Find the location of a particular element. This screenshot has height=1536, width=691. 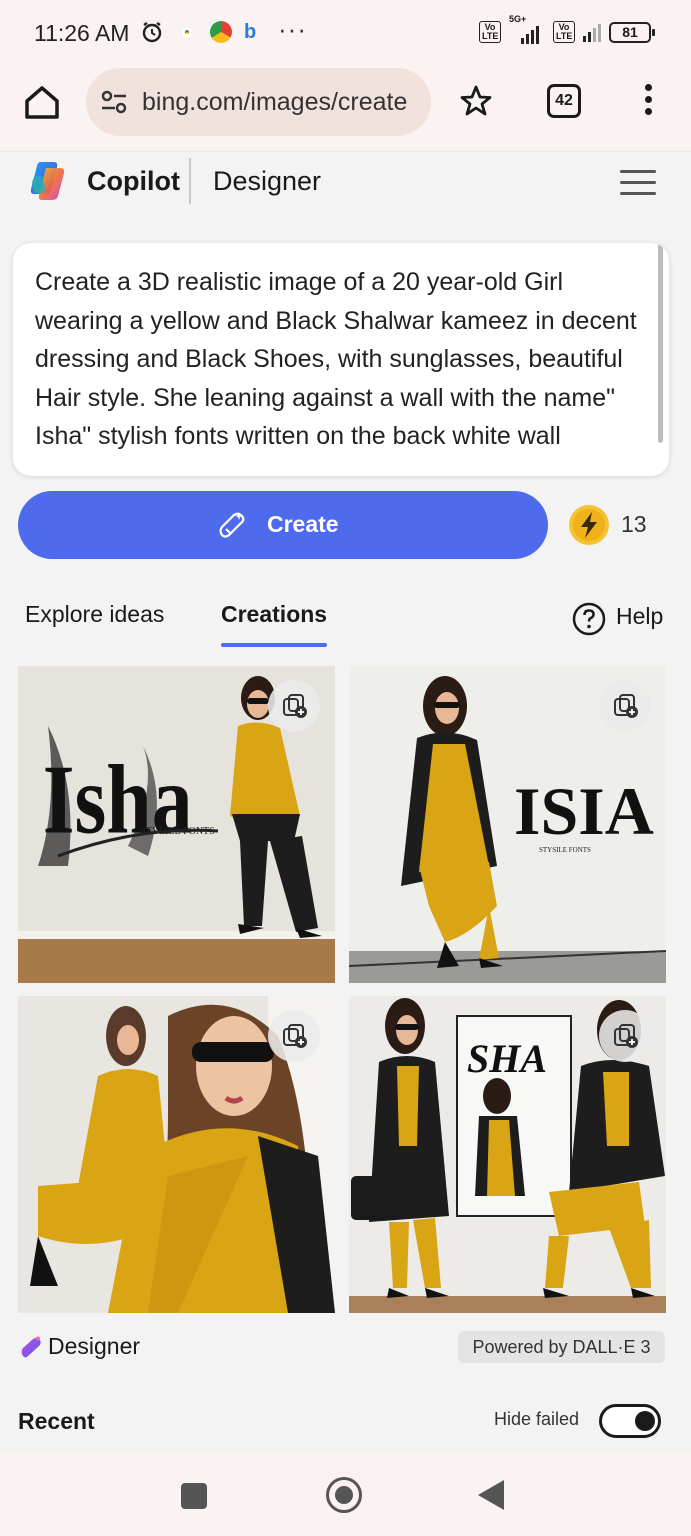

signal-5g-icon: 5G+ is located at coordinates (527, 29).